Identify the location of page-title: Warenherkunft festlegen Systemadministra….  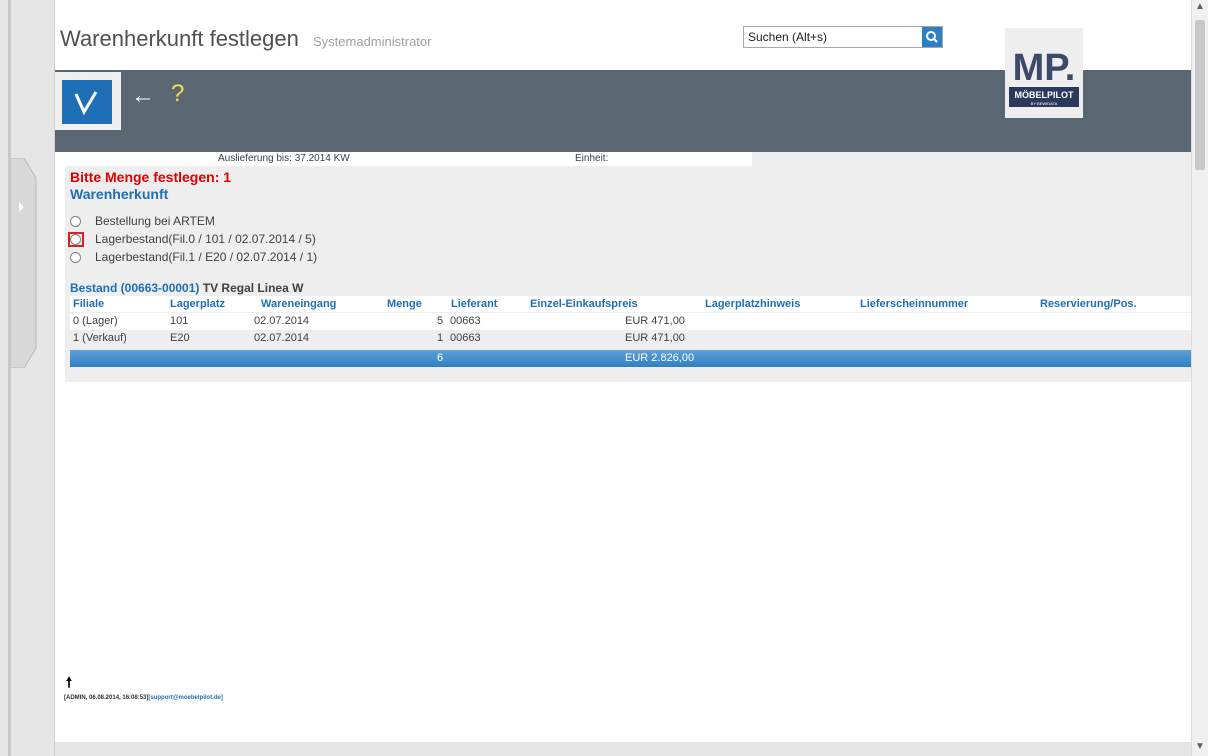
(245, 39).